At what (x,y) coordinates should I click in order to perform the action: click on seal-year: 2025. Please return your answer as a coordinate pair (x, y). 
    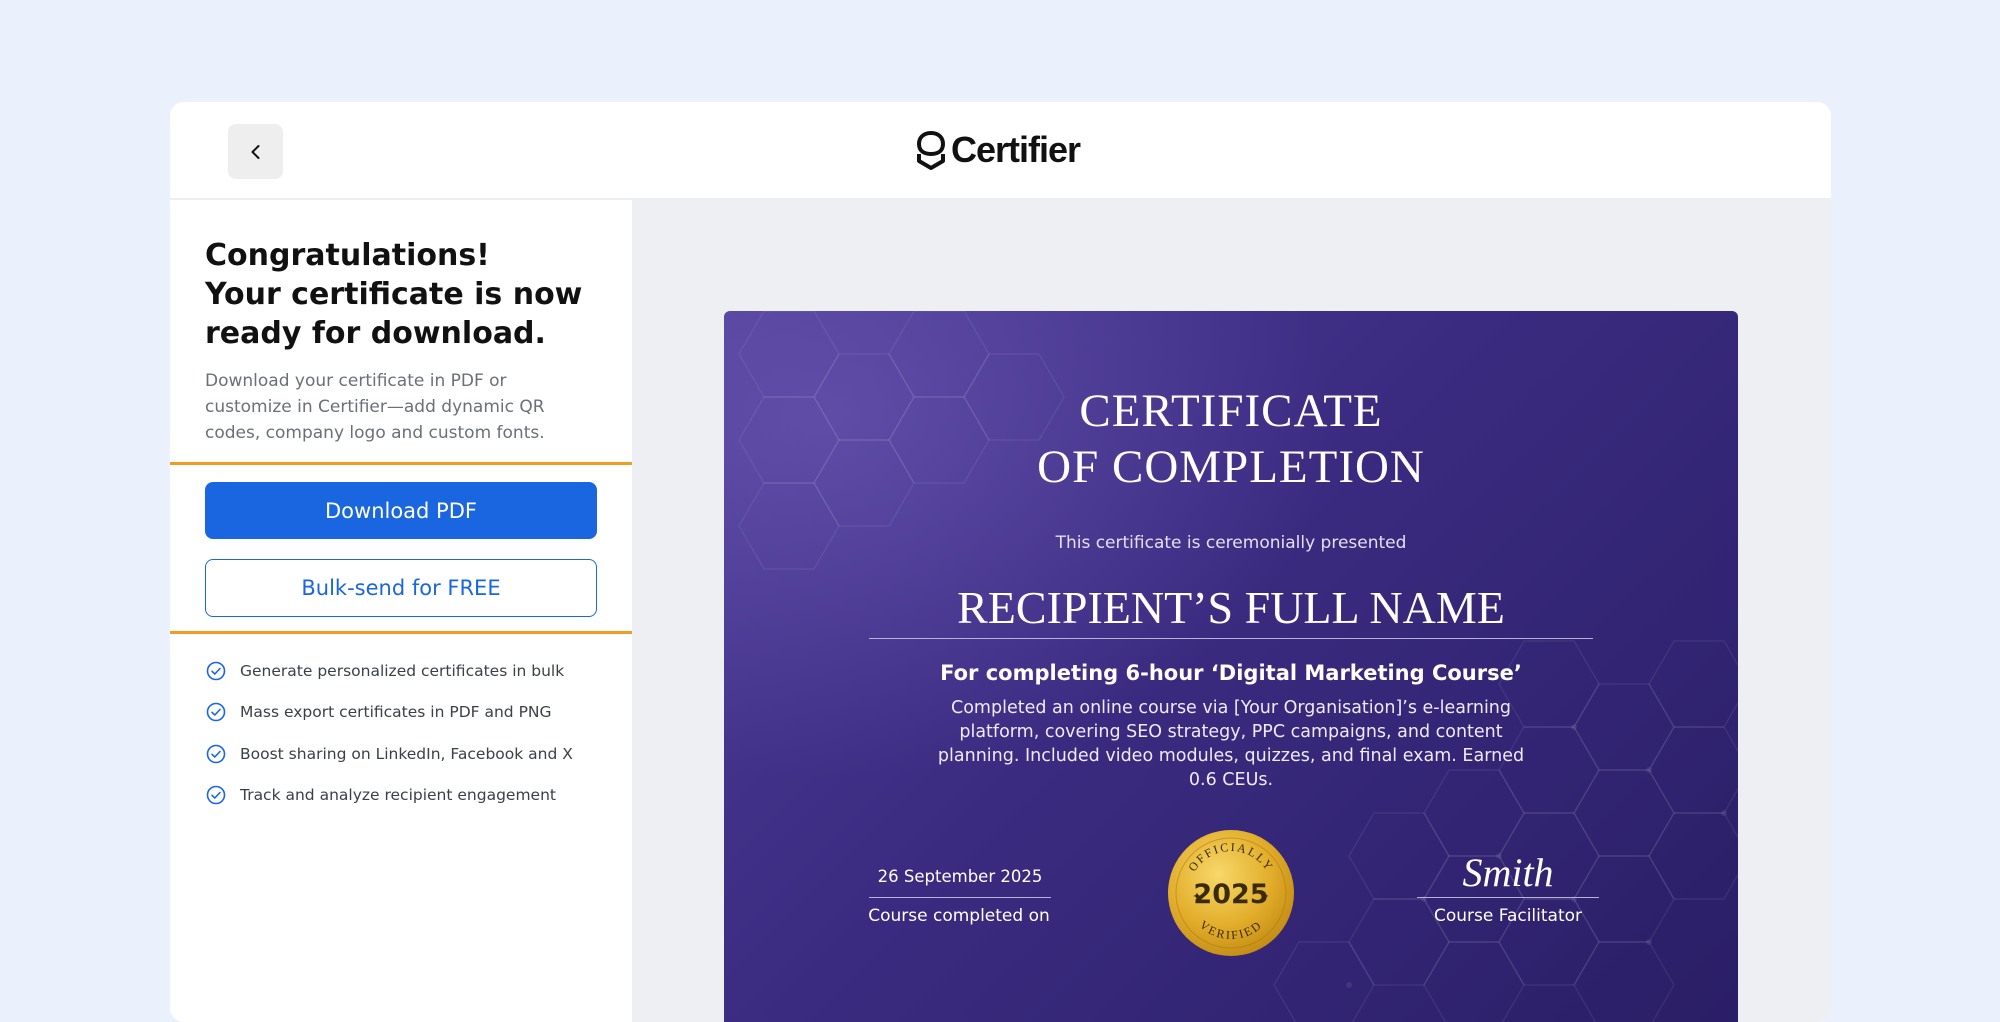
    Looking at the image, I should click on (1230, 894).